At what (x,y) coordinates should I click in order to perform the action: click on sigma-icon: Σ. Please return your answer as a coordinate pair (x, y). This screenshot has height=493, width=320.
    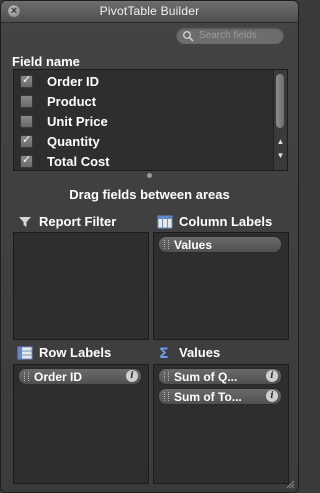
    Looking at the image, I should click on (164, 353).